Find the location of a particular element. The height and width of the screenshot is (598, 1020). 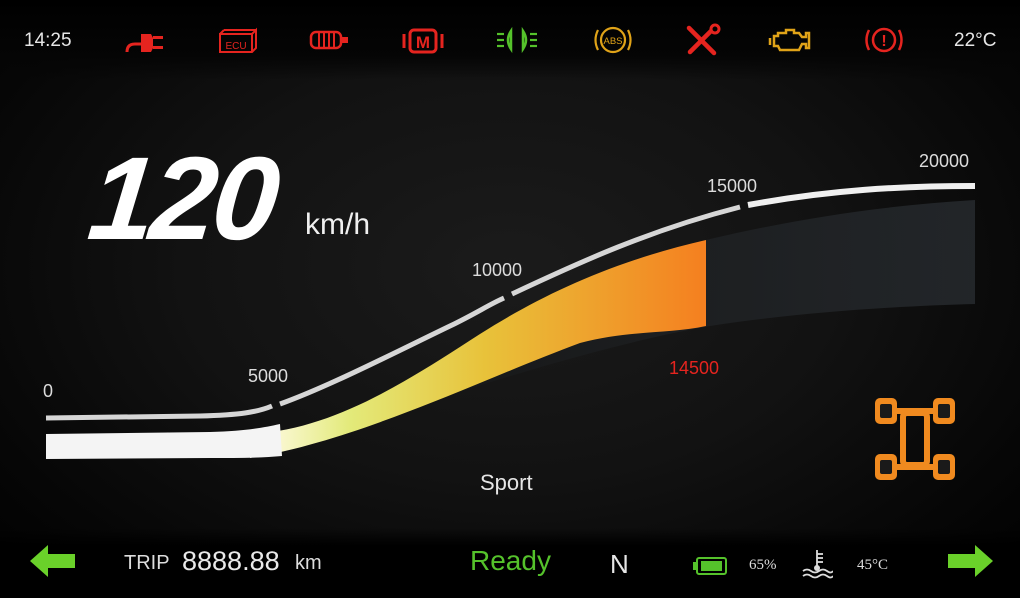

trip-label: TRIP is located at coordinates (147, 563).